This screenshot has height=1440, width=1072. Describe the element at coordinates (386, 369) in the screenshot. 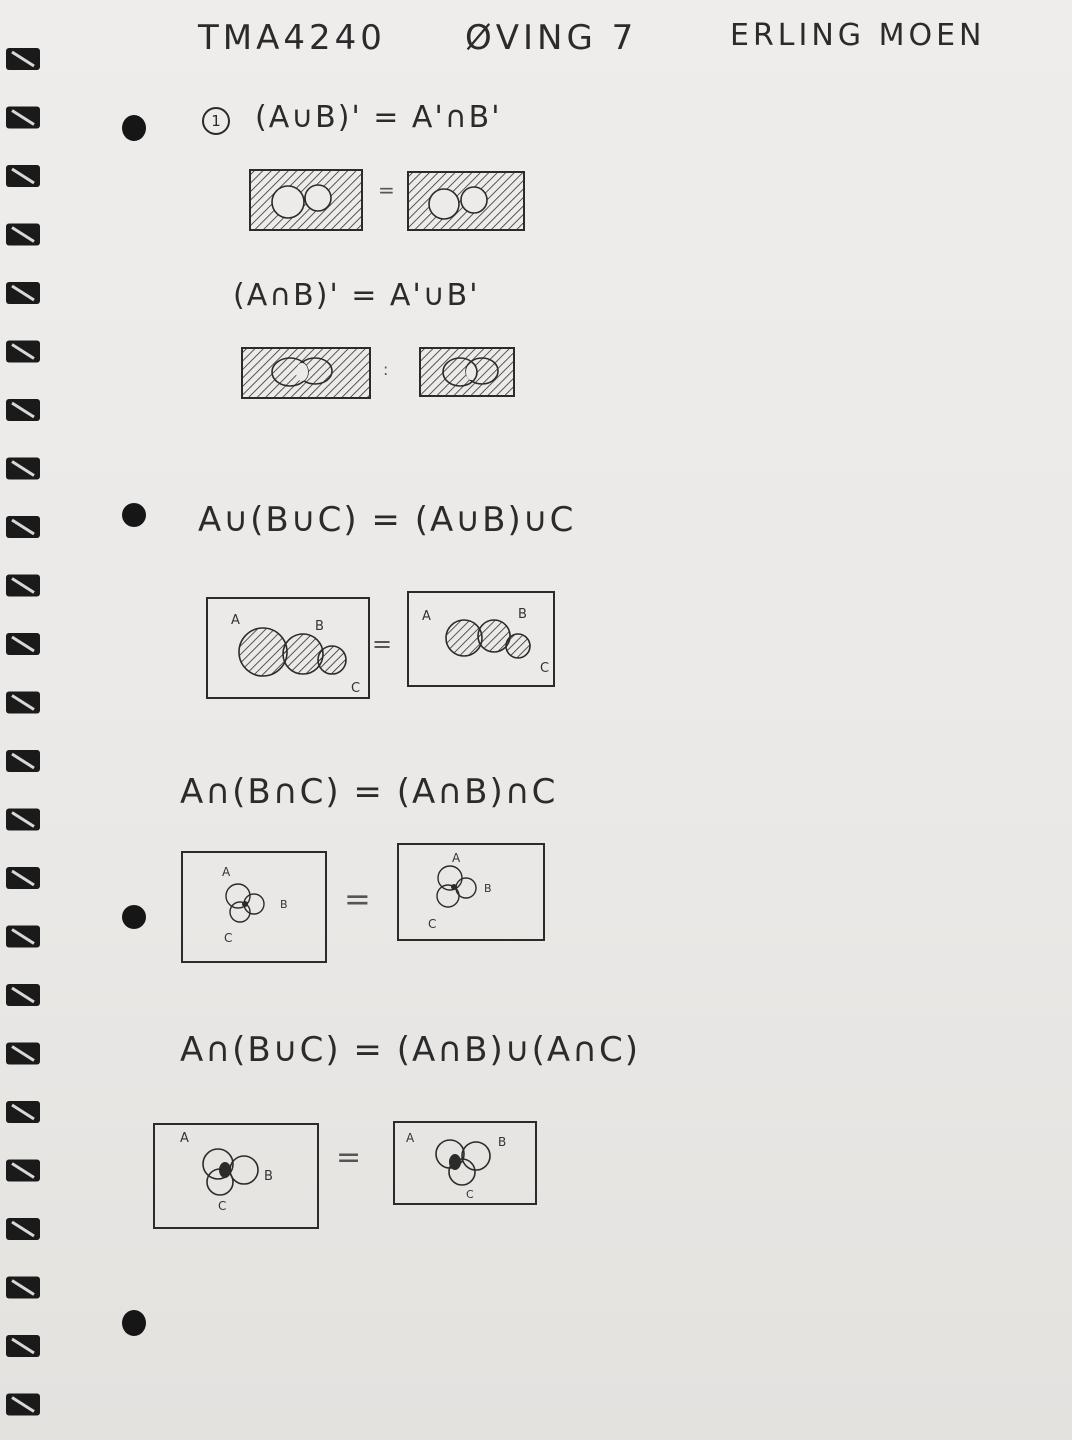

I see `equals-sign: :` at that location.